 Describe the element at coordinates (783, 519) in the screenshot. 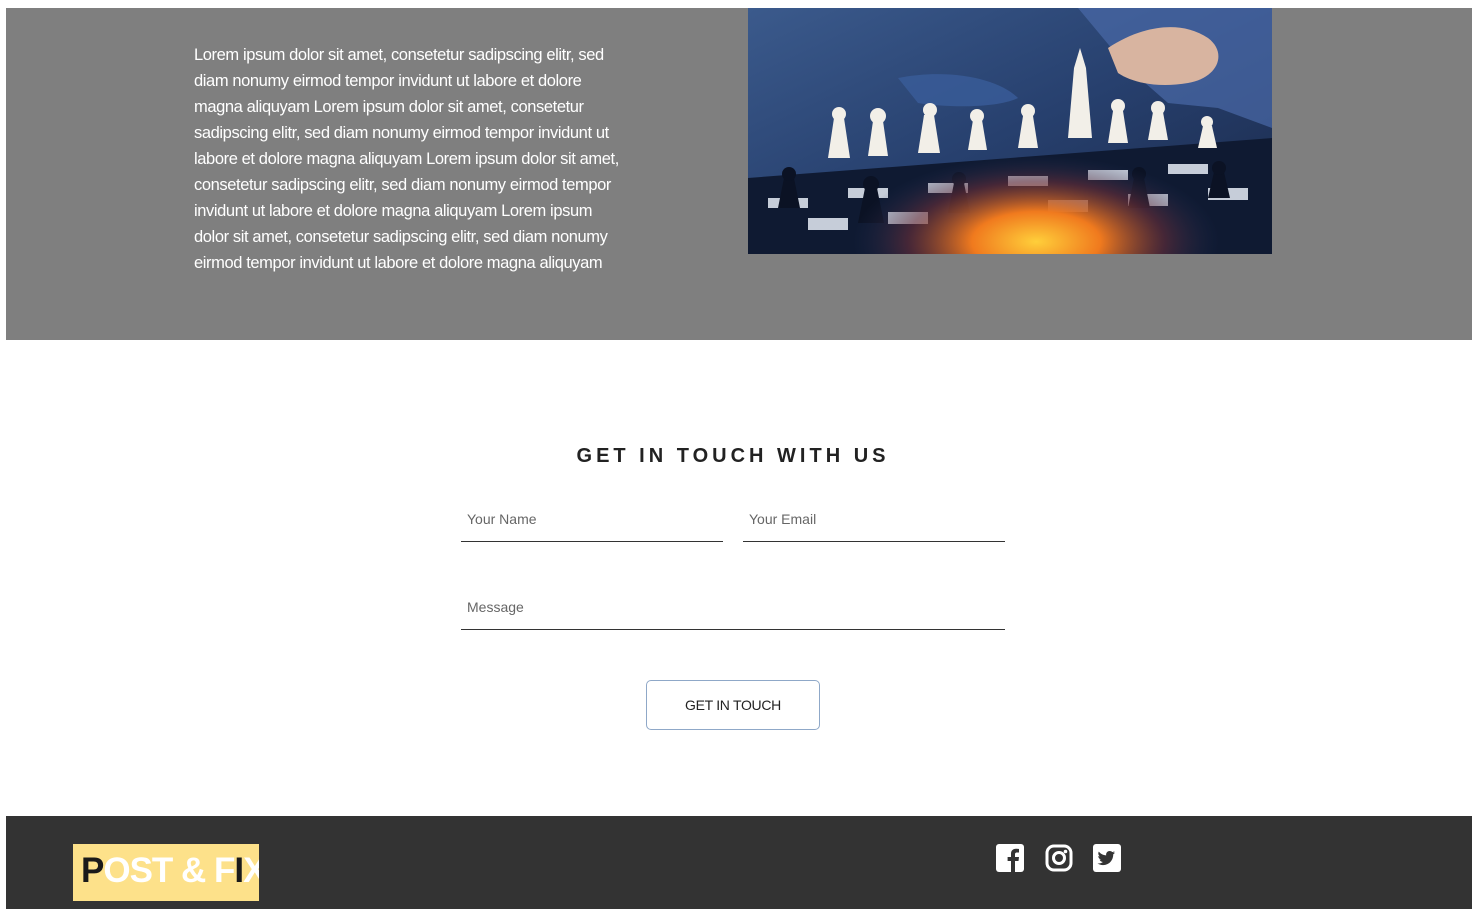

I see `email-placeholder: Your Email` at that location.